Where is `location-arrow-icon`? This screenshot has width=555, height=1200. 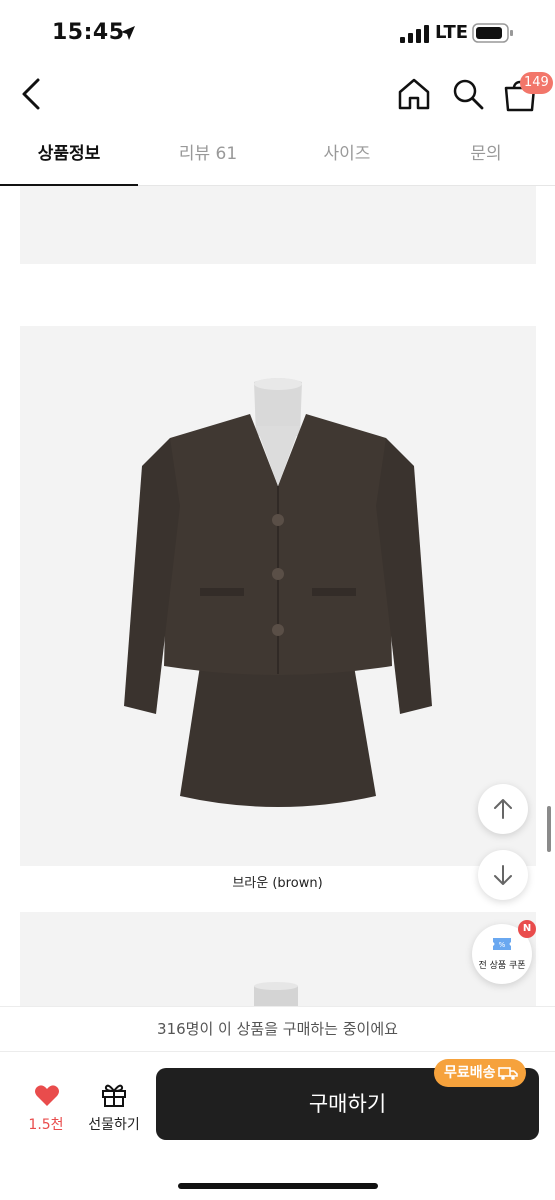
location-arrow-icon is located at coordinates (128, 33).